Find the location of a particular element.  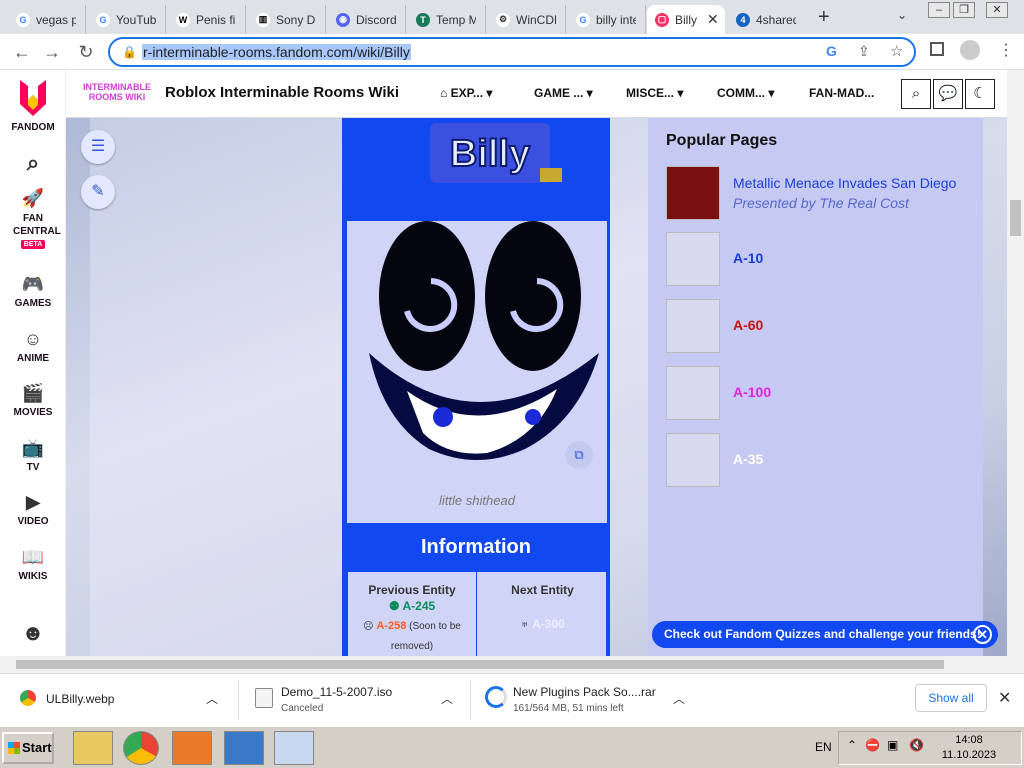

horizontal-scrollbar is located at coordinates (512, 664).